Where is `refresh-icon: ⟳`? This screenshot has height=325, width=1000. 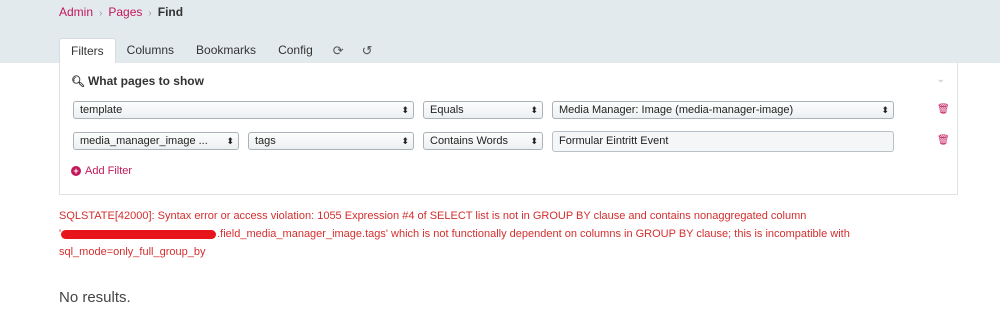
refresh-icon: ⟳ is located at coordinates (338, 50).